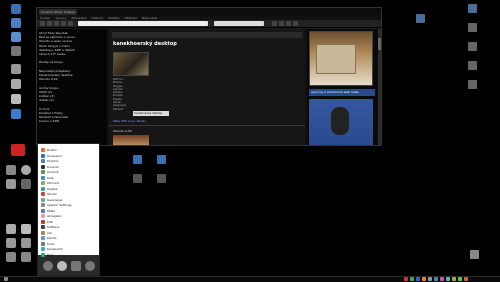  Describe the element at coordinates (48, 266) in the screenshot. I see `favorites-icon` at that location.